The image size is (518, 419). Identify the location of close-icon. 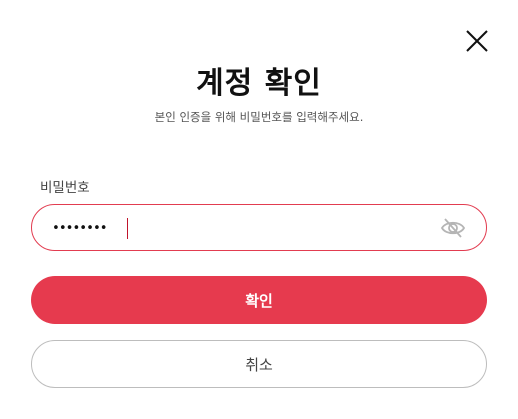
(477, 41).